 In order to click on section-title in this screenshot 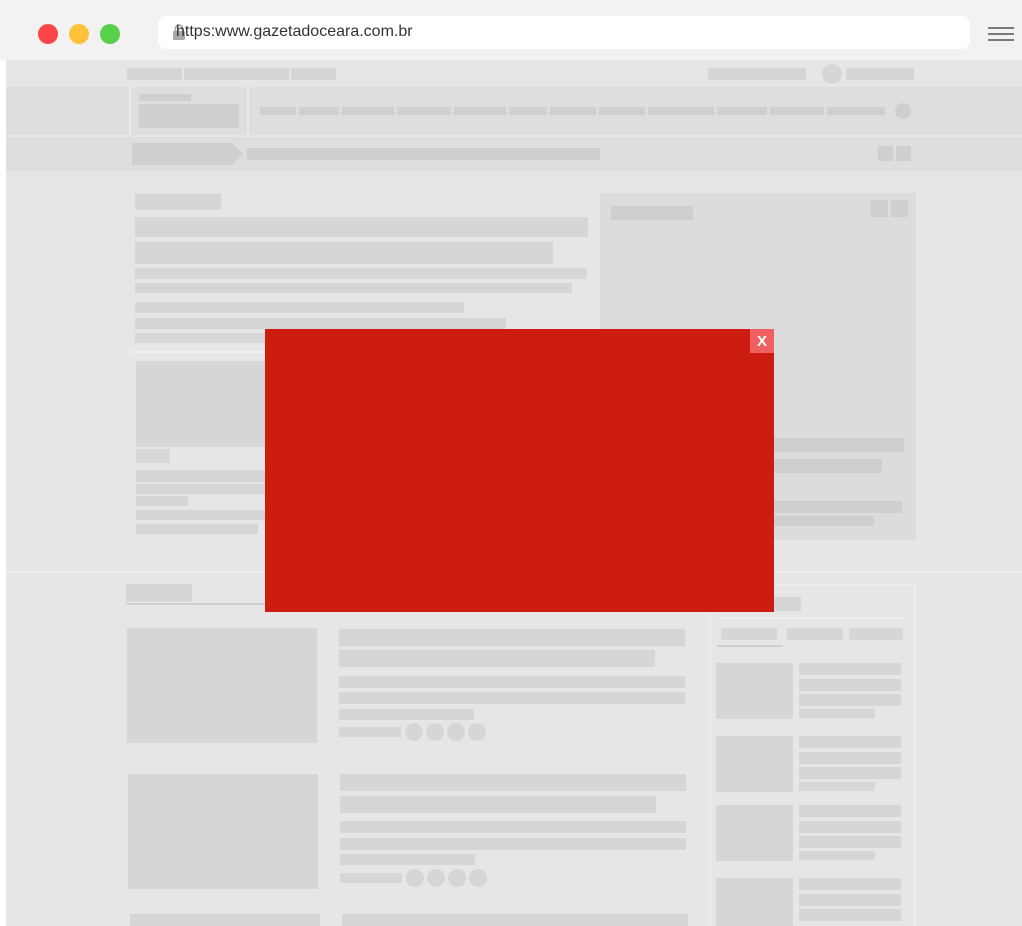, I will do `click(159, 593)`.